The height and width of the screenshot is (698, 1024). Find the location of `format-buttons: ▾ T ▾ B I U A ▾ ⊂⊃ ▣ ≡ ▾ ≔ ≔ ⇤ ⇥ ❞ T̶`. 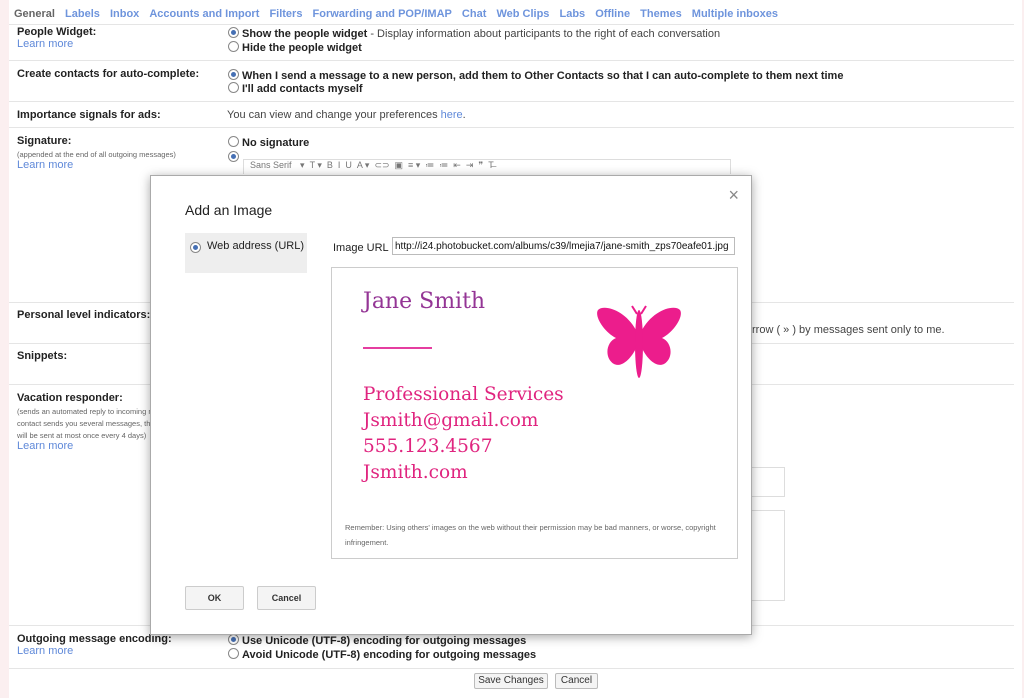

format-buttons: ▾ T ▾ B I U A ▾ ⊂⊃ ▣ ≡ ▾ ≔ ≔ ⇤ ⇥ ❞ T̶ is located at coordinates (397, 165).